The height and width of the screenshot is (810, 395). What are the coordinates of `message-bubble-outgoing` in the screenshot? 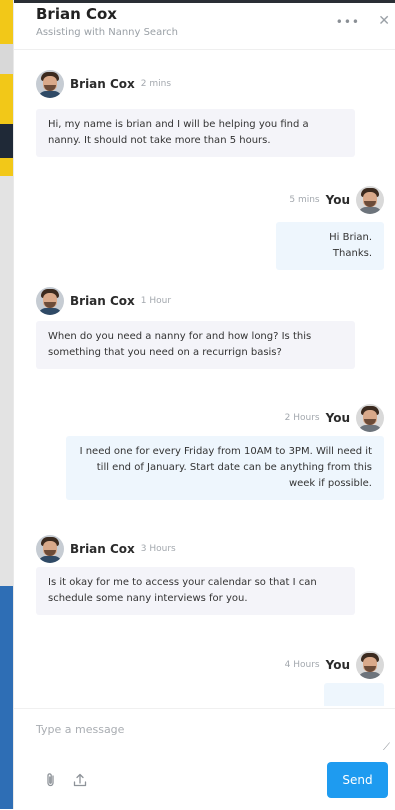 It's located at (354, 694).